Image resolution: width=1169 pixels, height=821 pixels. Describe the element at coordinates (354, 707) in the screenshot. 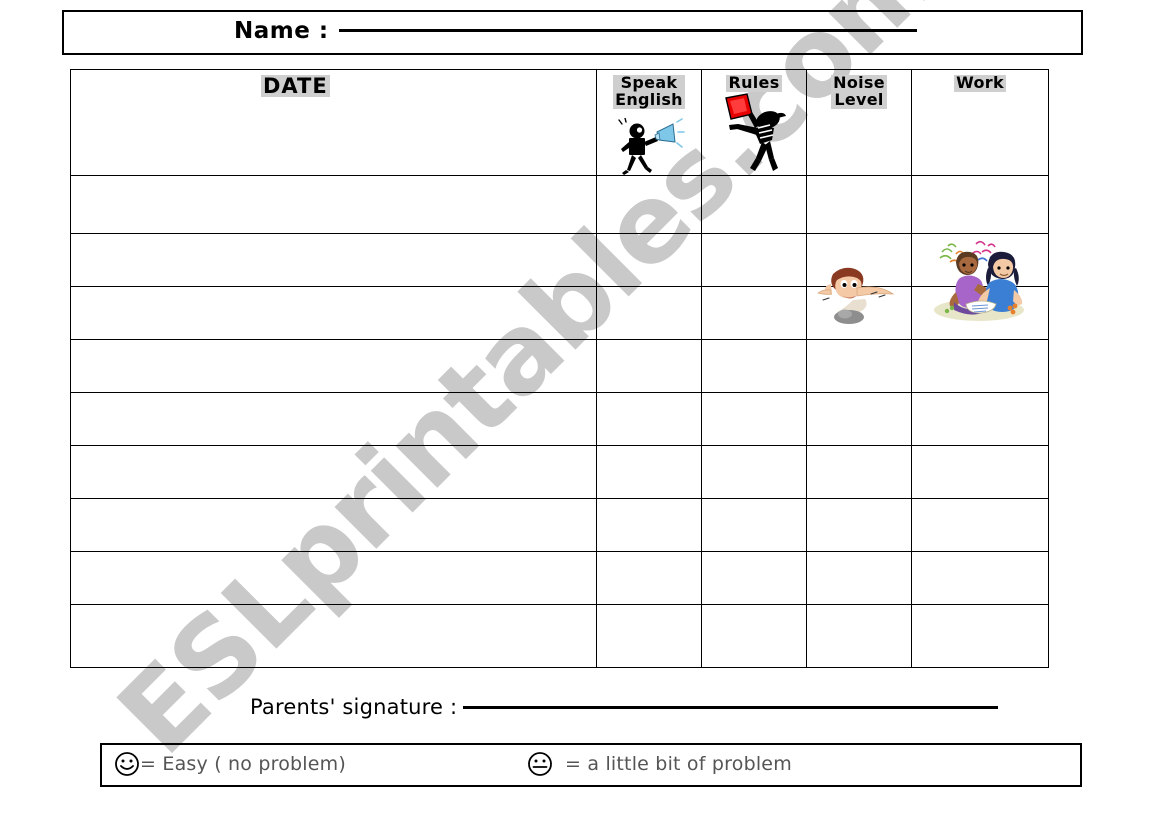

I see `parents-signature-label: Parents' signature :` at that location.